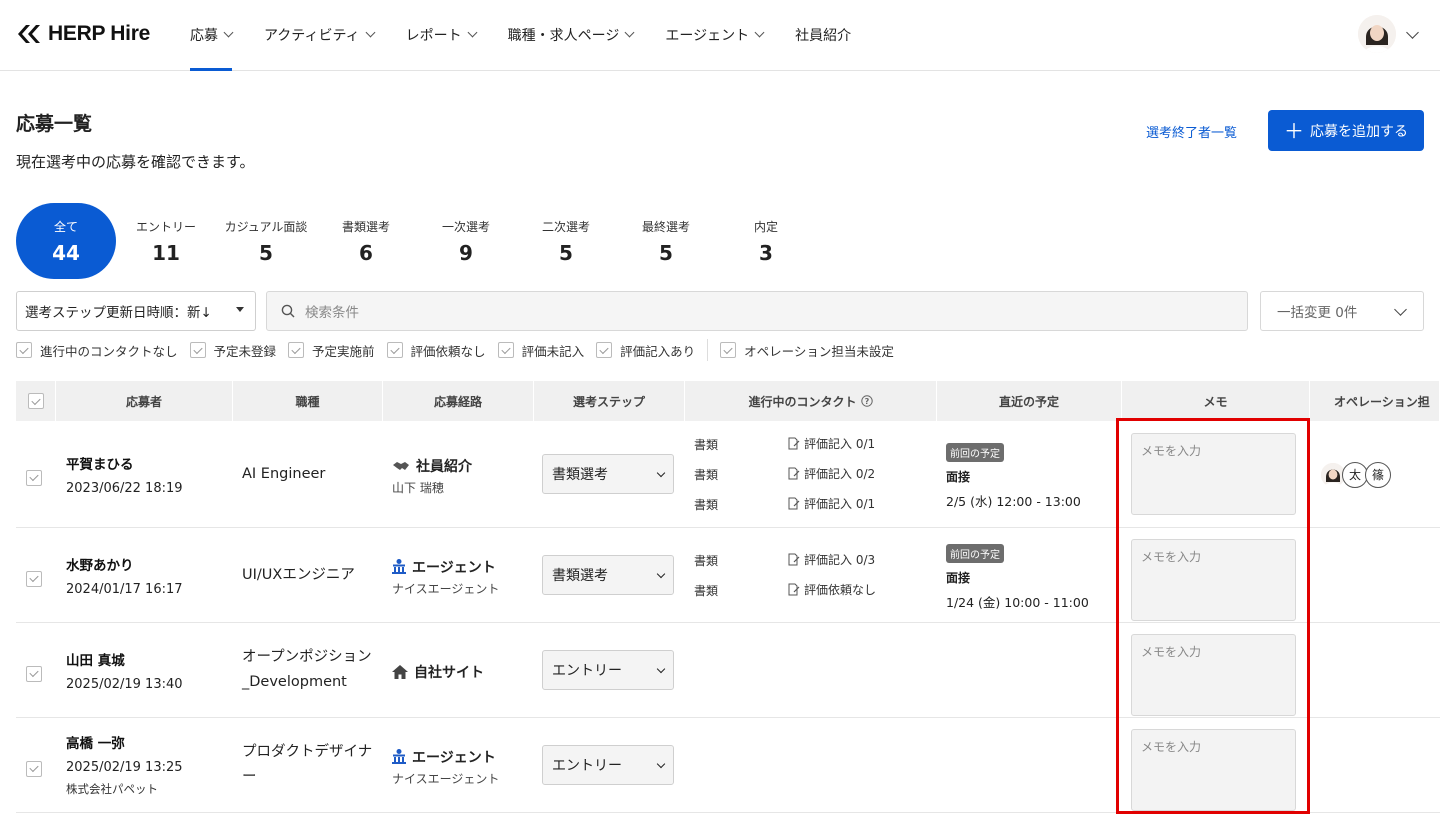  Describe the element at coordinates (807, 350) in the screenshot. I see `filter-check-ops-unassigned: オペレーション担当未設定` at that location.